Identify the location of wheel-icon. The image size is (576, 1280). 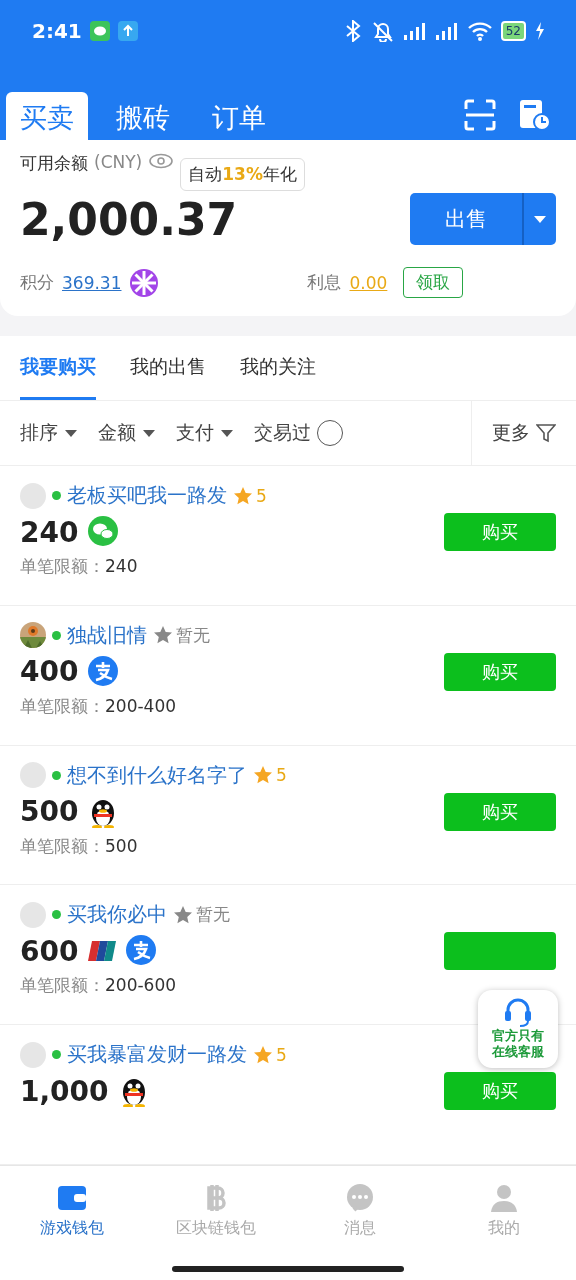
(144, 282).